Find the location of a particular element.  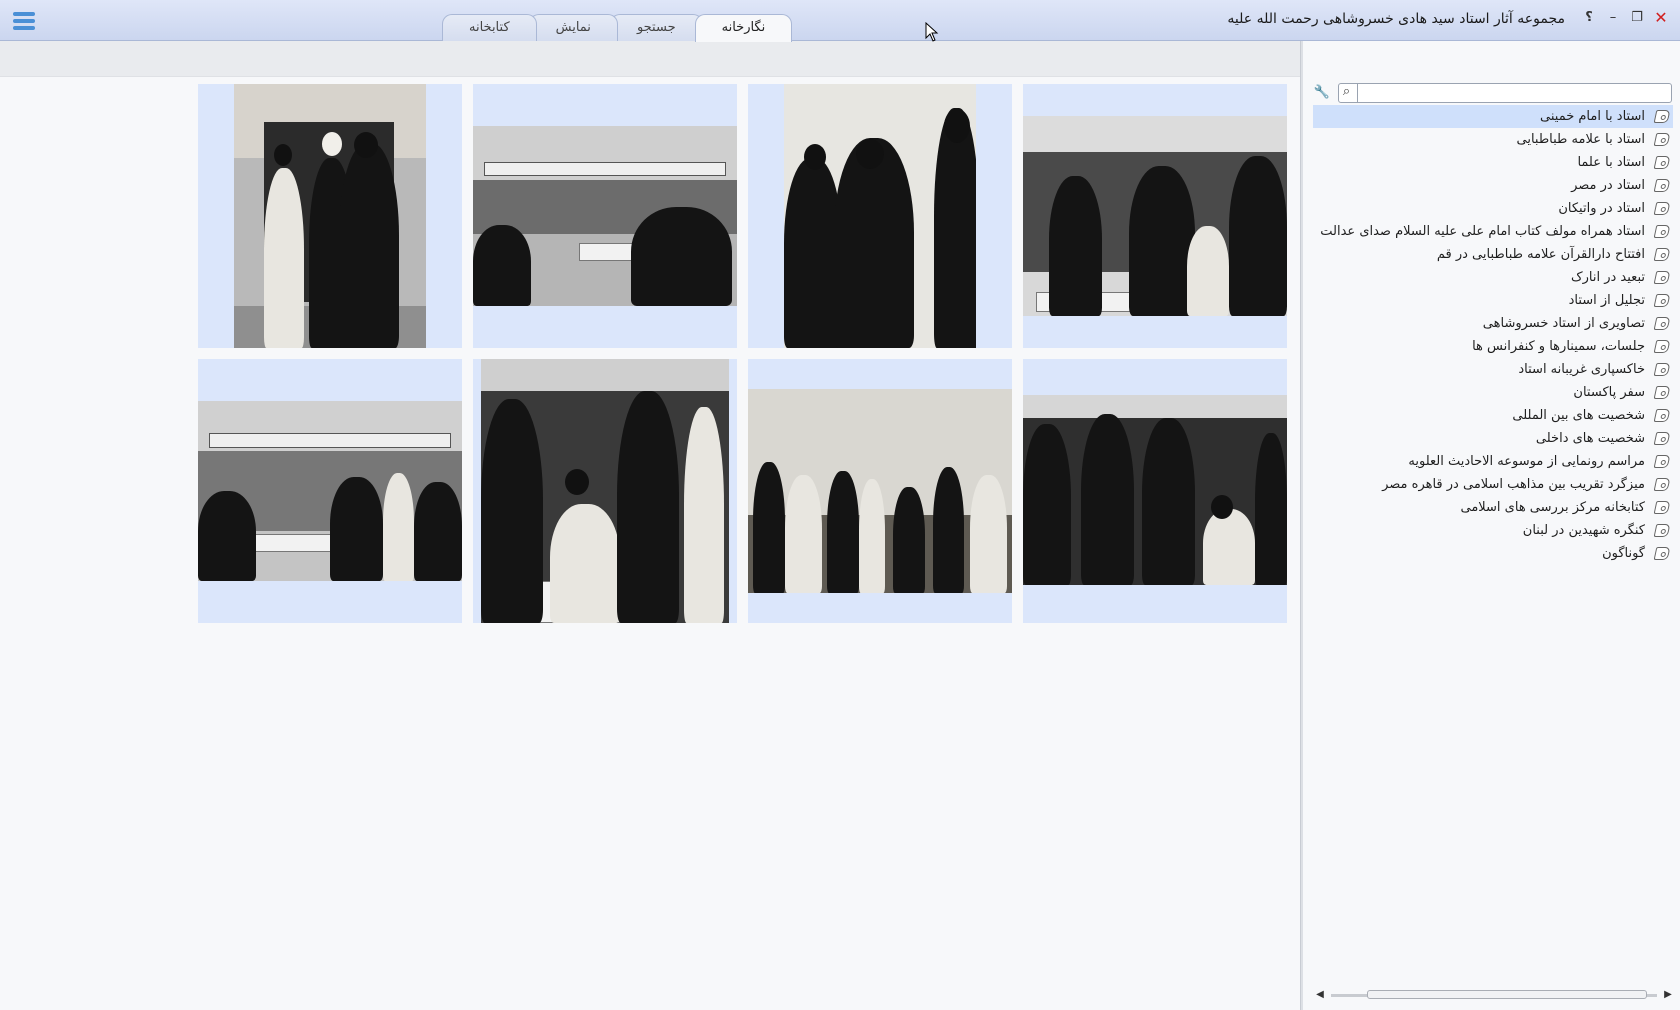

toolbar-strip is located at coordinates (650, 59).